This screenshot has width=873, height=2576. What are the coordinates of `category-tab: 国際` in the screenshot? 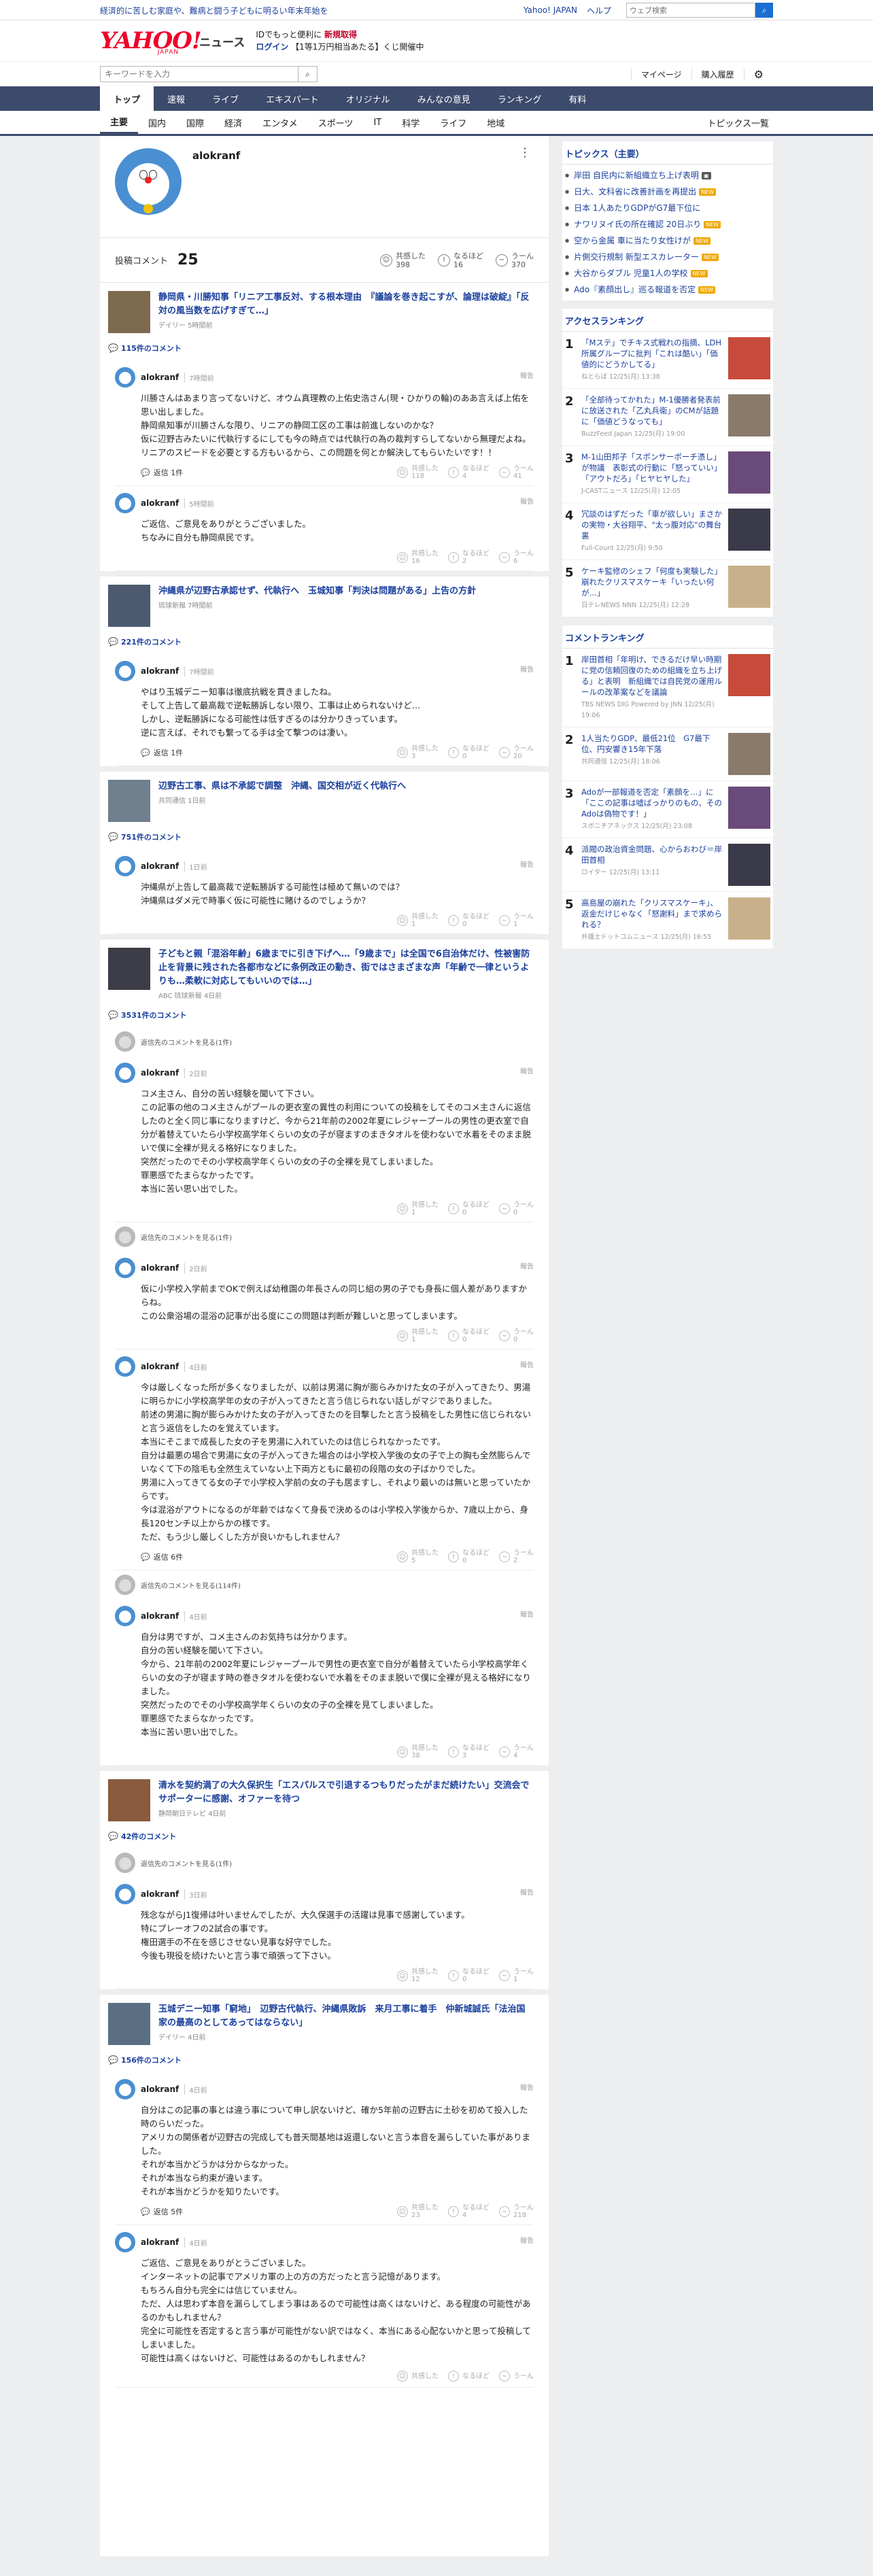 It's located at (195, 122).